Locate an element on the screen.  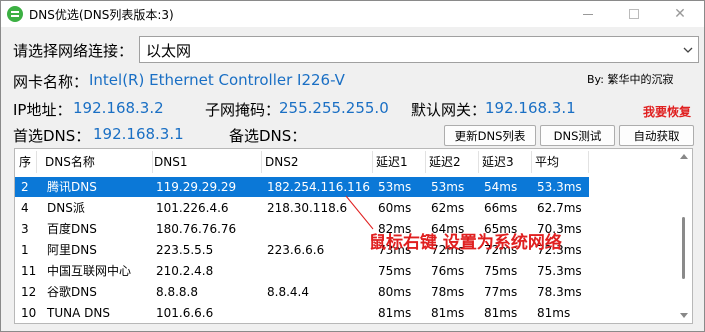
dns-test-button: DNS测试 is located at coordinates (577, 135).